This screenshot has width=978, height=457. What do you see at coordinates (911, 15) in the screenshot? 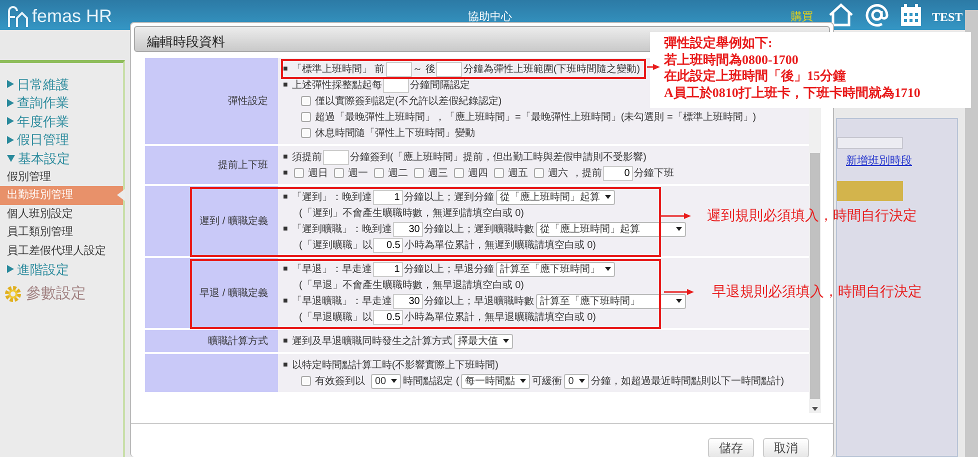
I see `calendar-icon` at bounding box center [911, 15].